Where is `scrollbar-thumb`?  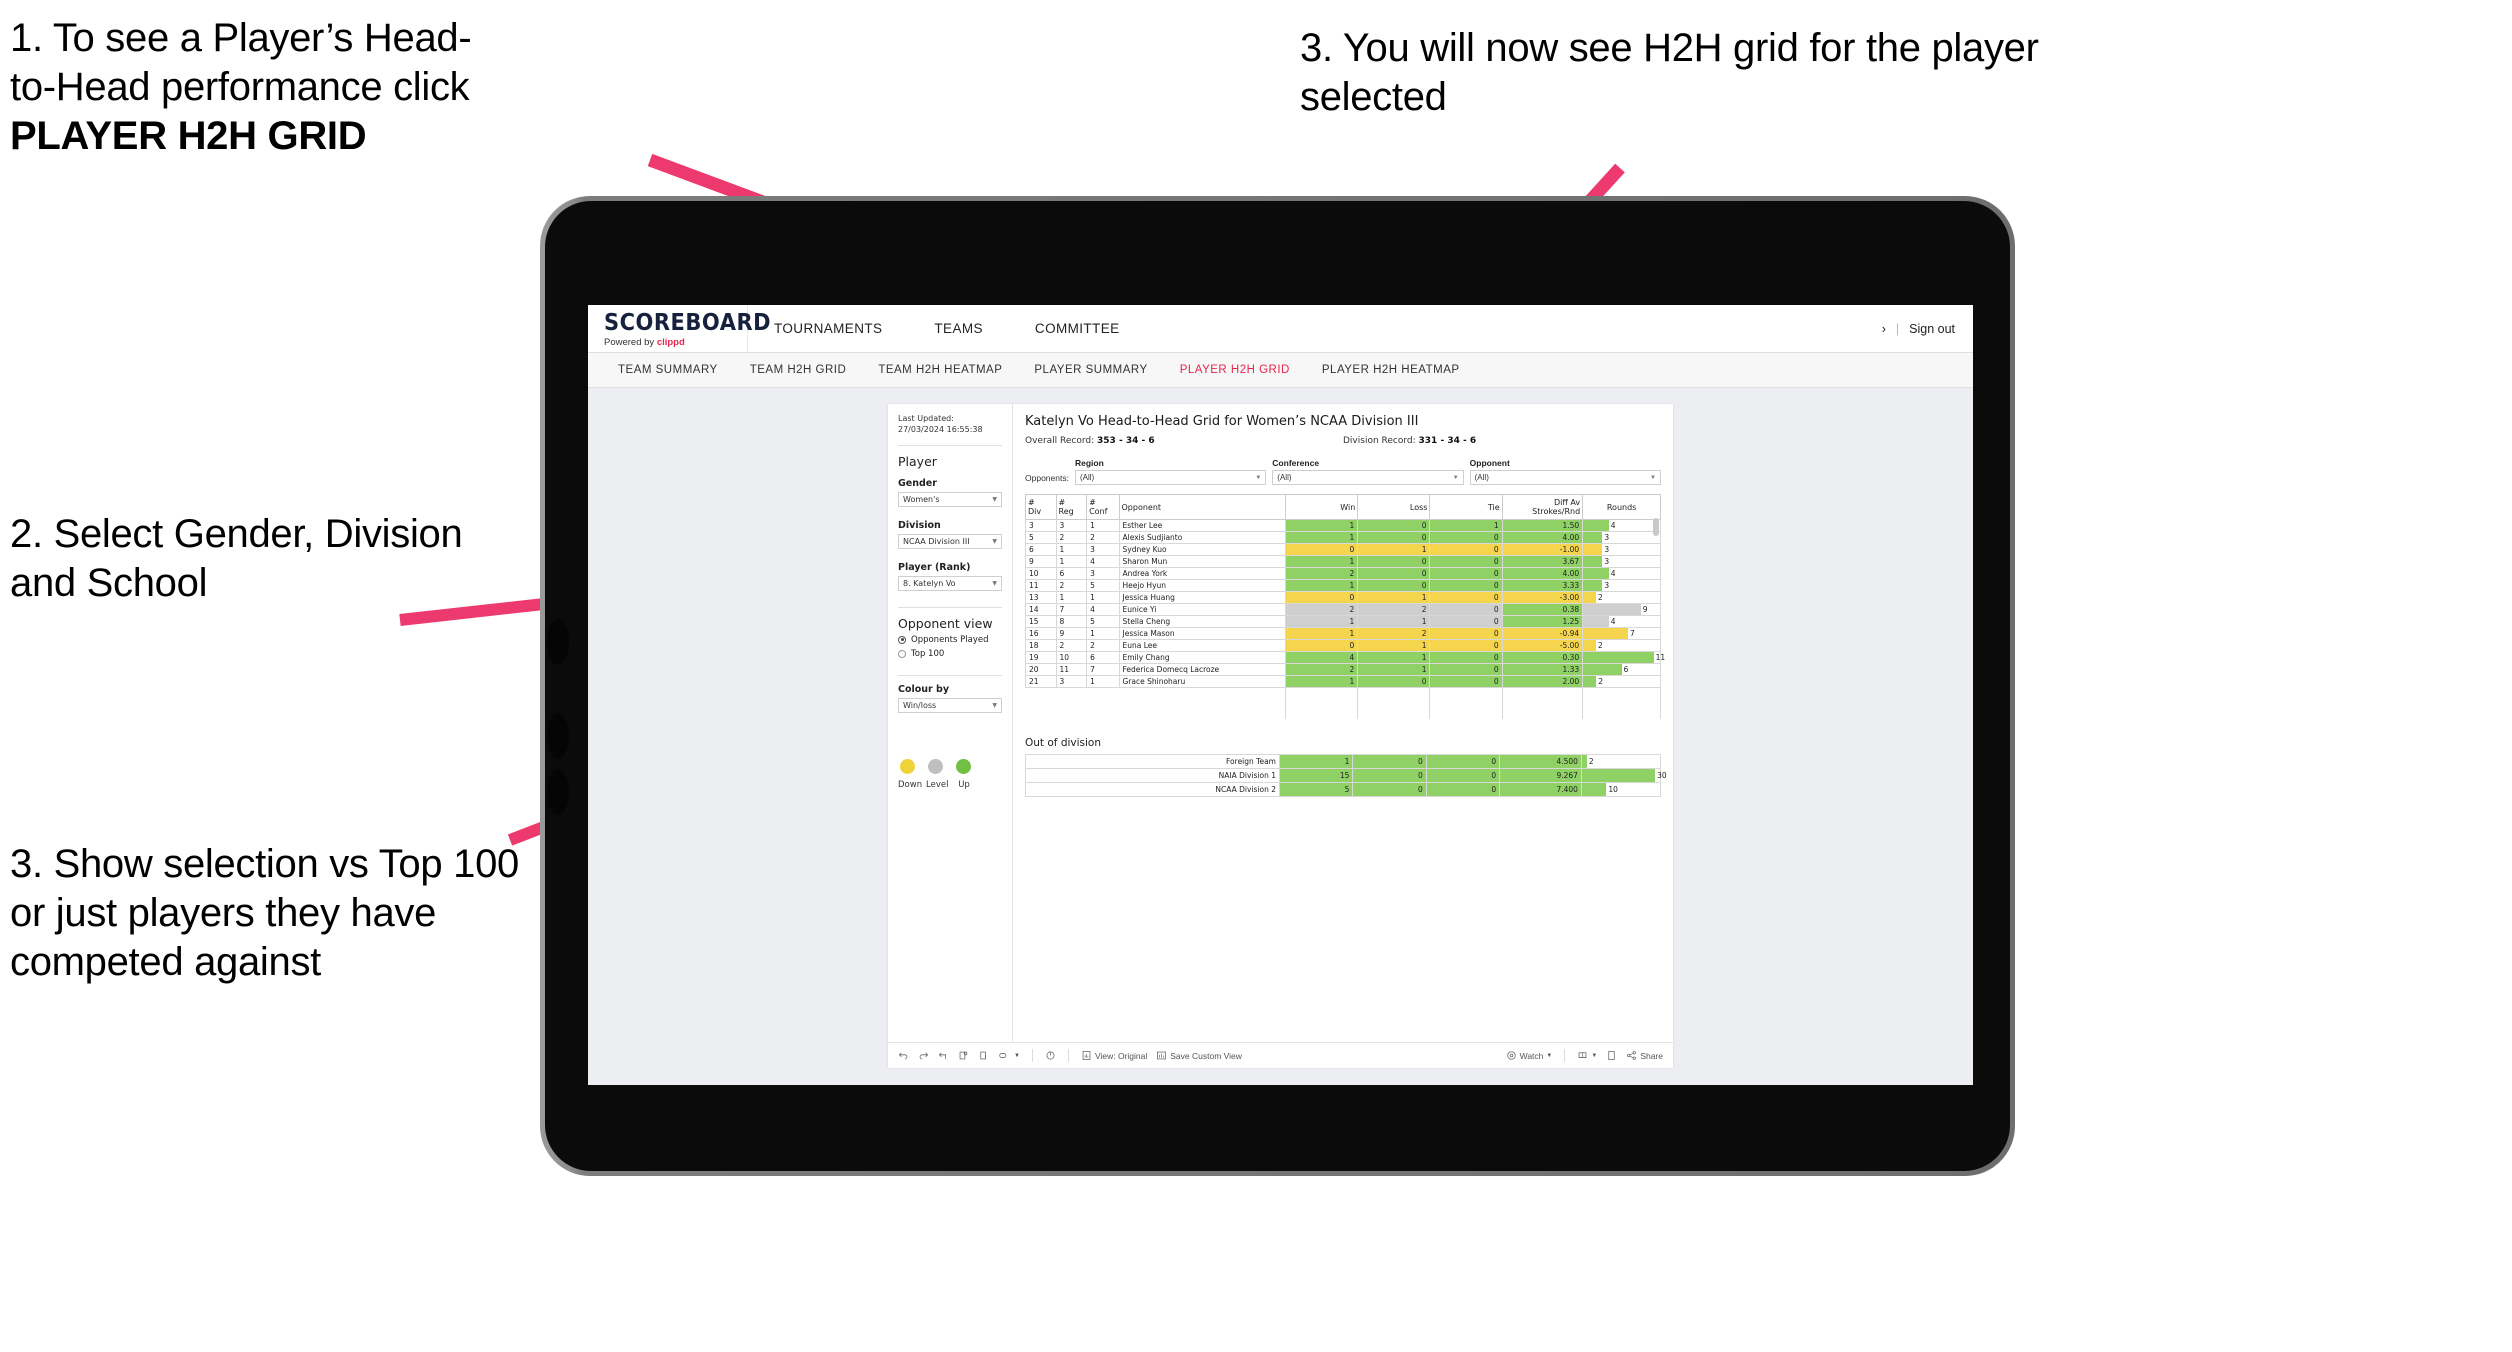 scrollbar-thumb is located at coordinates (1656, 527).